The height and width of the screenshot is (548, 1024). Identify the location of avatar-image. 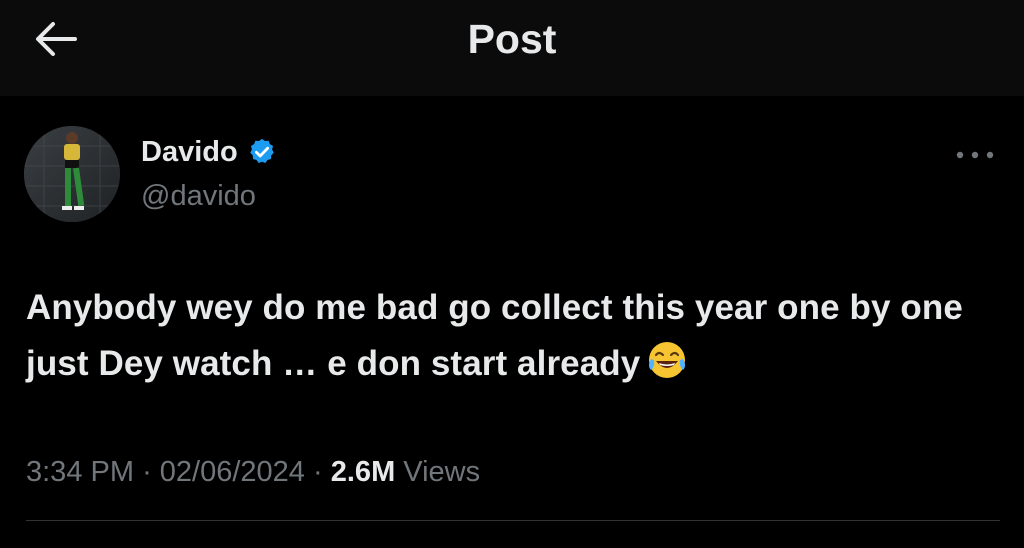
(72, 174).